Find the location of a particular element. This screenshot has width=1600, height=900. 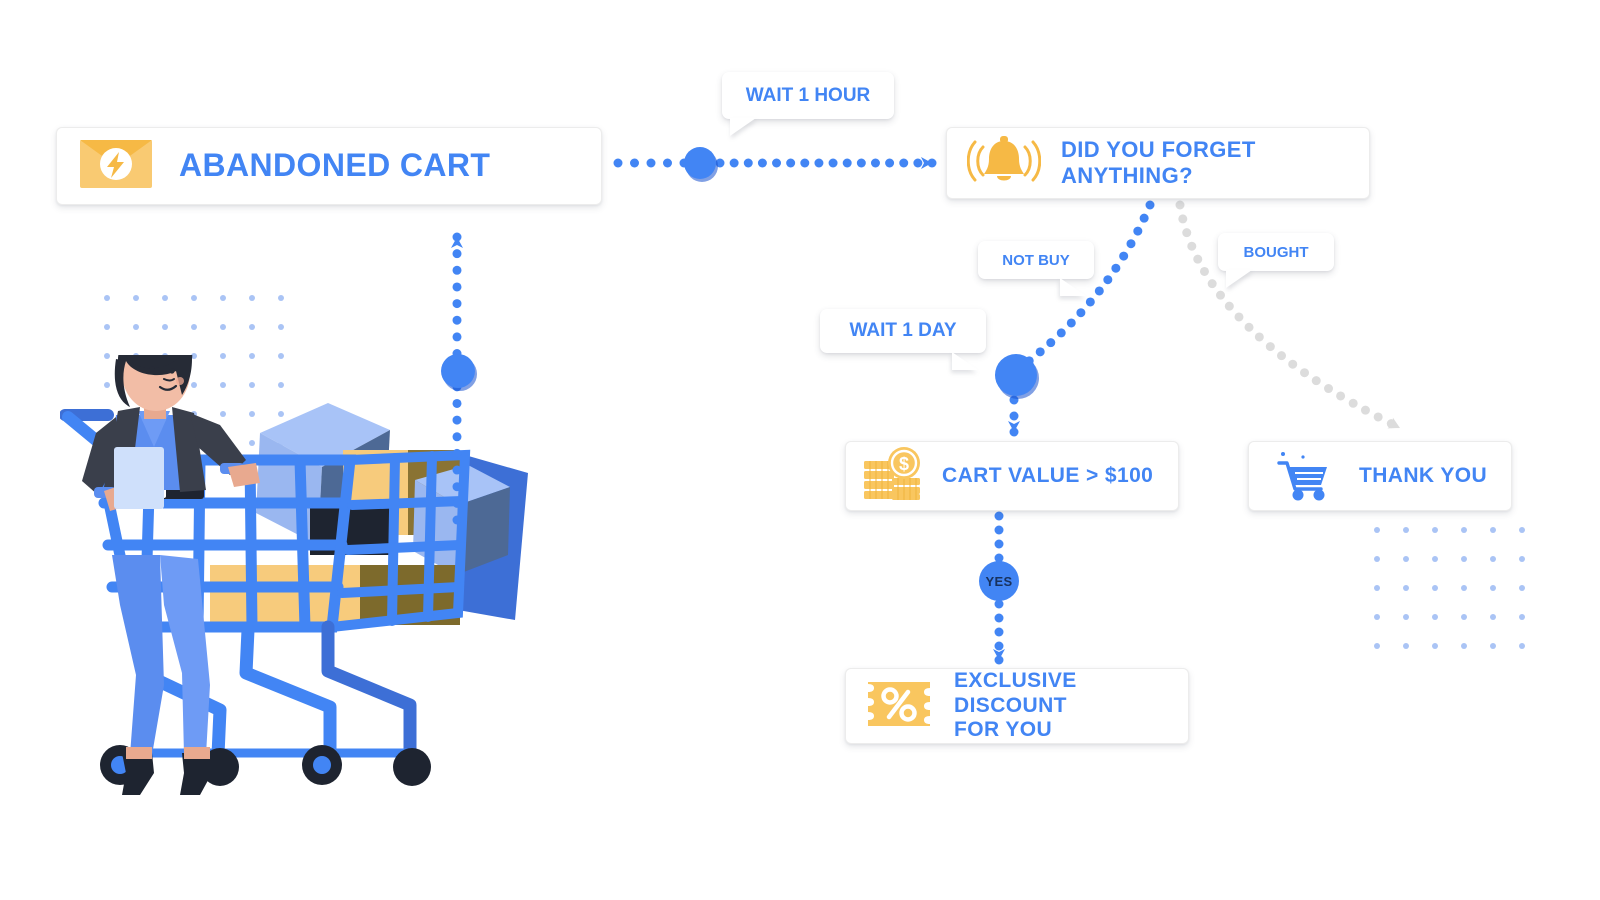

ringing-bell-icon is located at coordinates (1004, 163).